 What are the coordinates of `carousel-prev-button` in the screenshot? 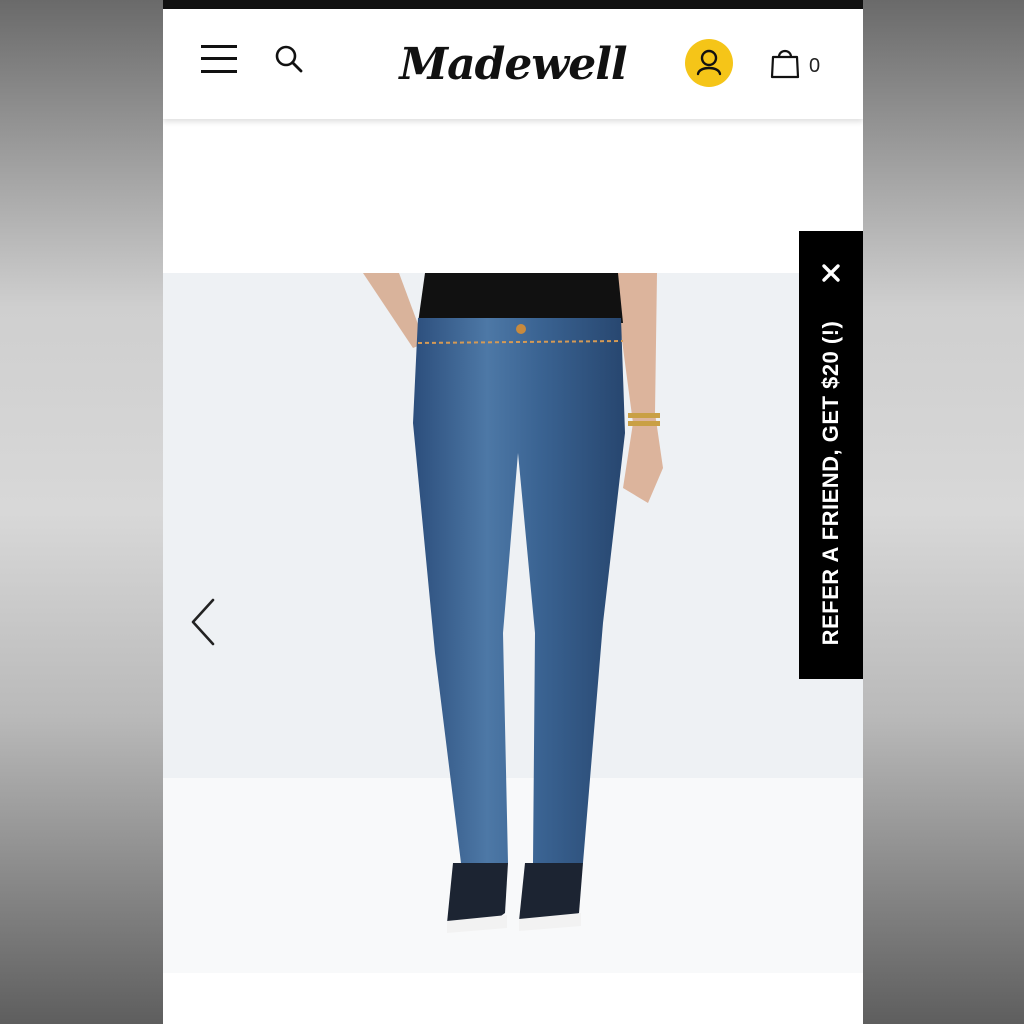 It's located at (203, 622).